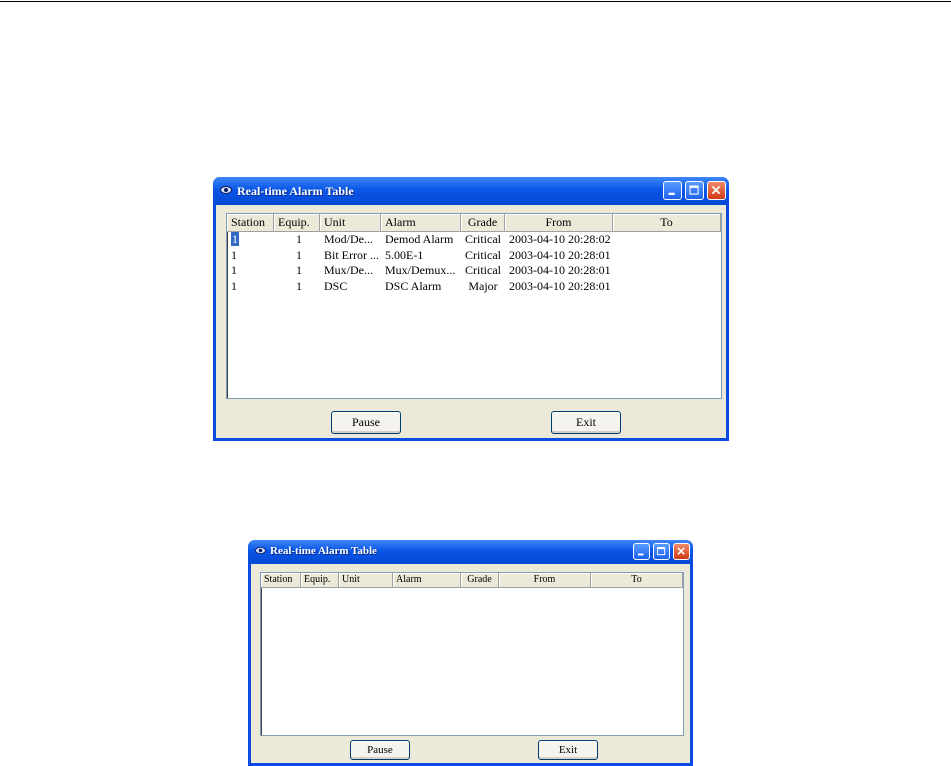 This screenshot has width=951, height=766. What do you see at coordinates (419, 239) in the screenshot?
I see `cell-alarm: Demod Alarm` at bounding box center [419, 239].